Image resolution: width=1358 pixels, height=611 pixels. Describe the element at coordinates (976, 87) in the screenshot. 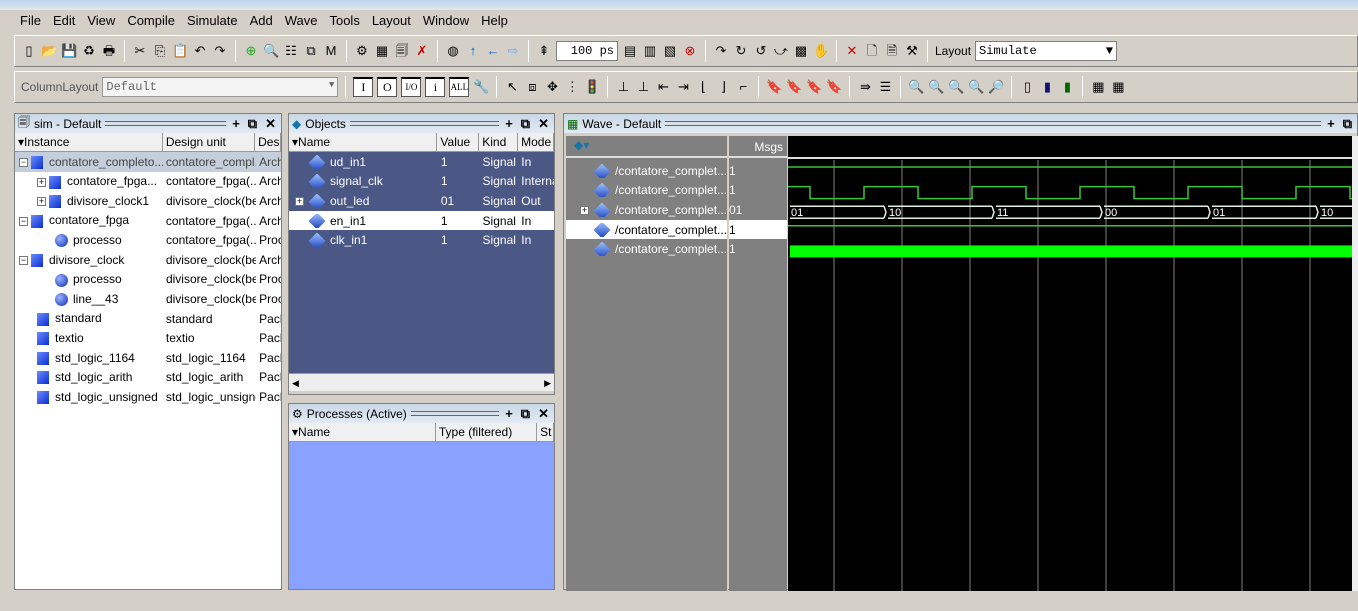

I see `zoom-cursor-icon: 🔍` at that location.